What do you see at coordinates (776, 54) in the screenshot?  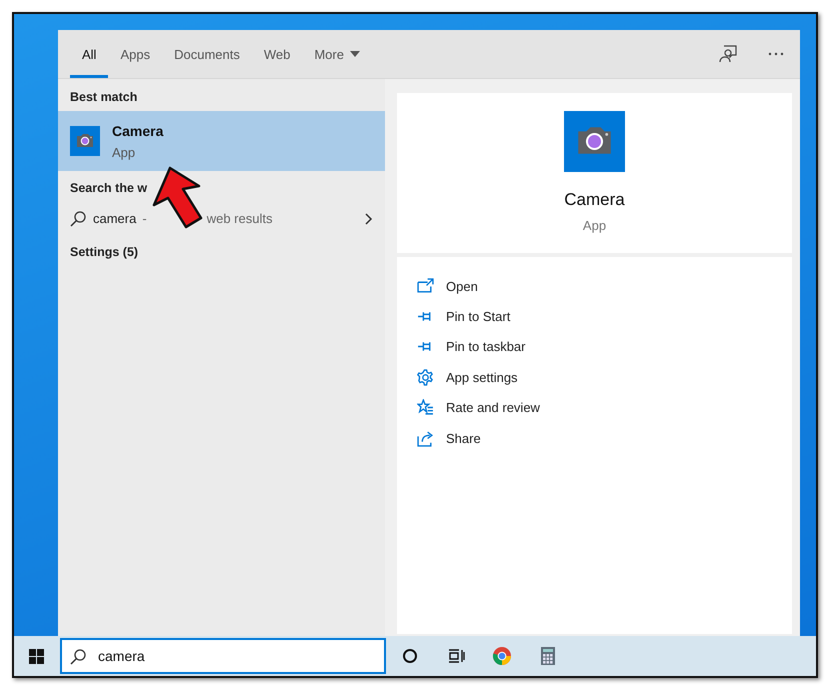 I see `more-icon` at bounding box center [776, 54].